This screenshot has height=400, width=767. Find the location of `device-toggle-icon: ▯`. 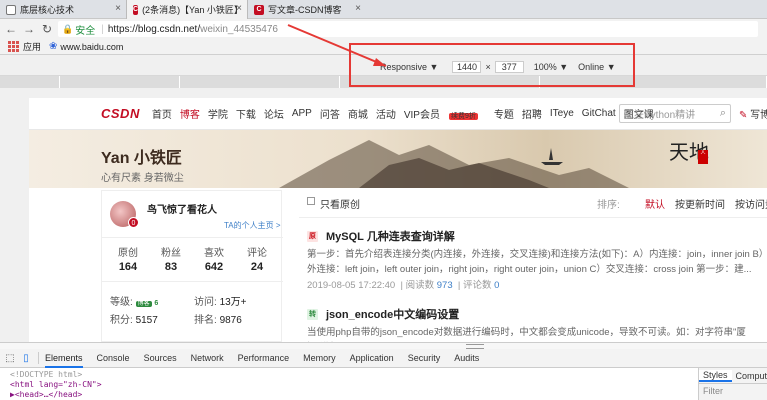

device-toggle-icon: ▯ is located at coordinates (26, 358).